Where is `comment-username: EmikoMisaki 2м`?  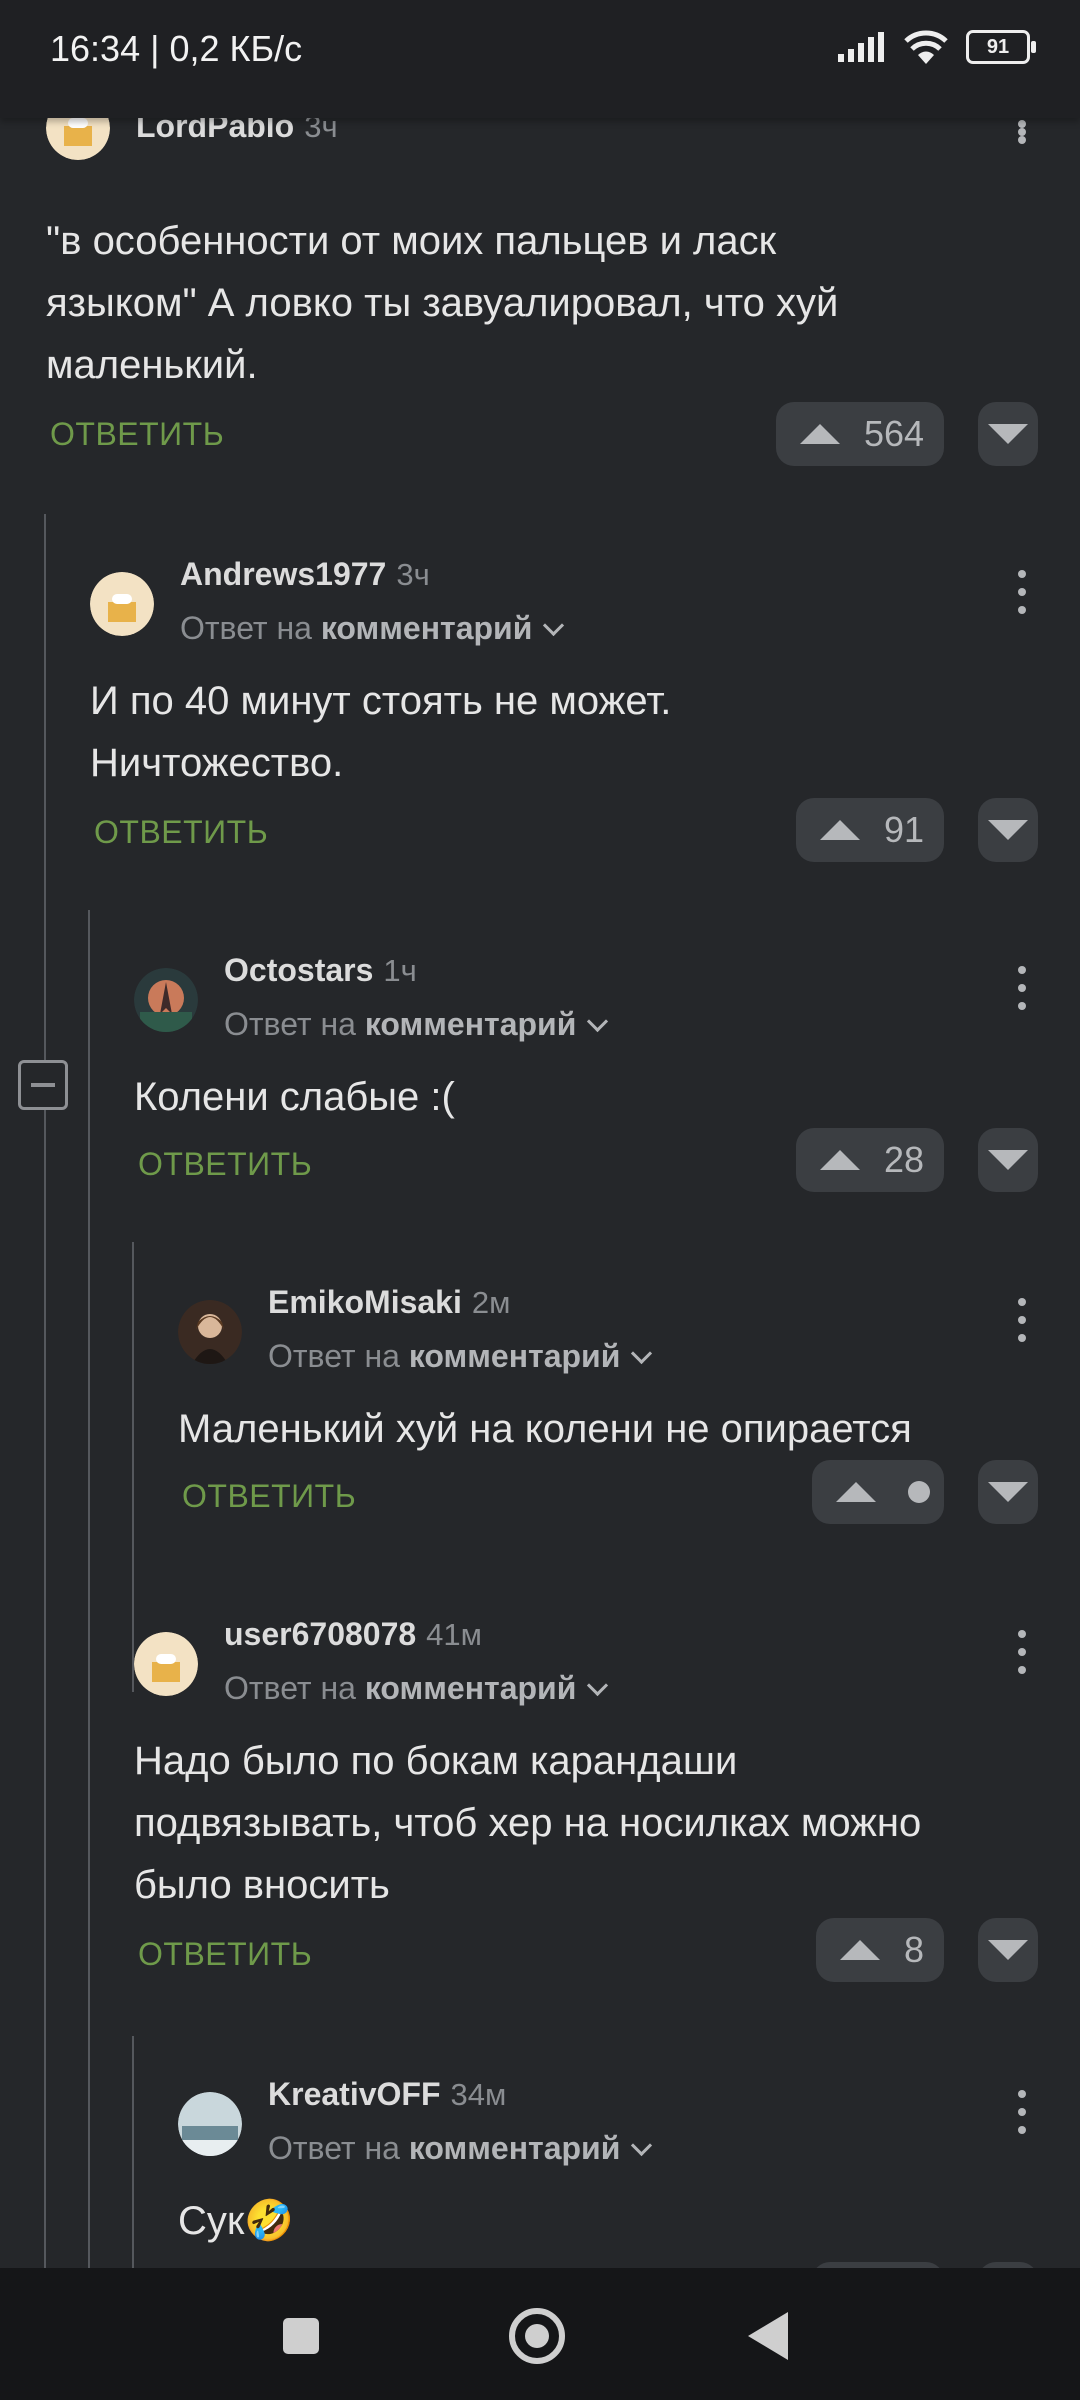
comment-username: EmikoMisaki 2м is located at coordinates (389, 1302).